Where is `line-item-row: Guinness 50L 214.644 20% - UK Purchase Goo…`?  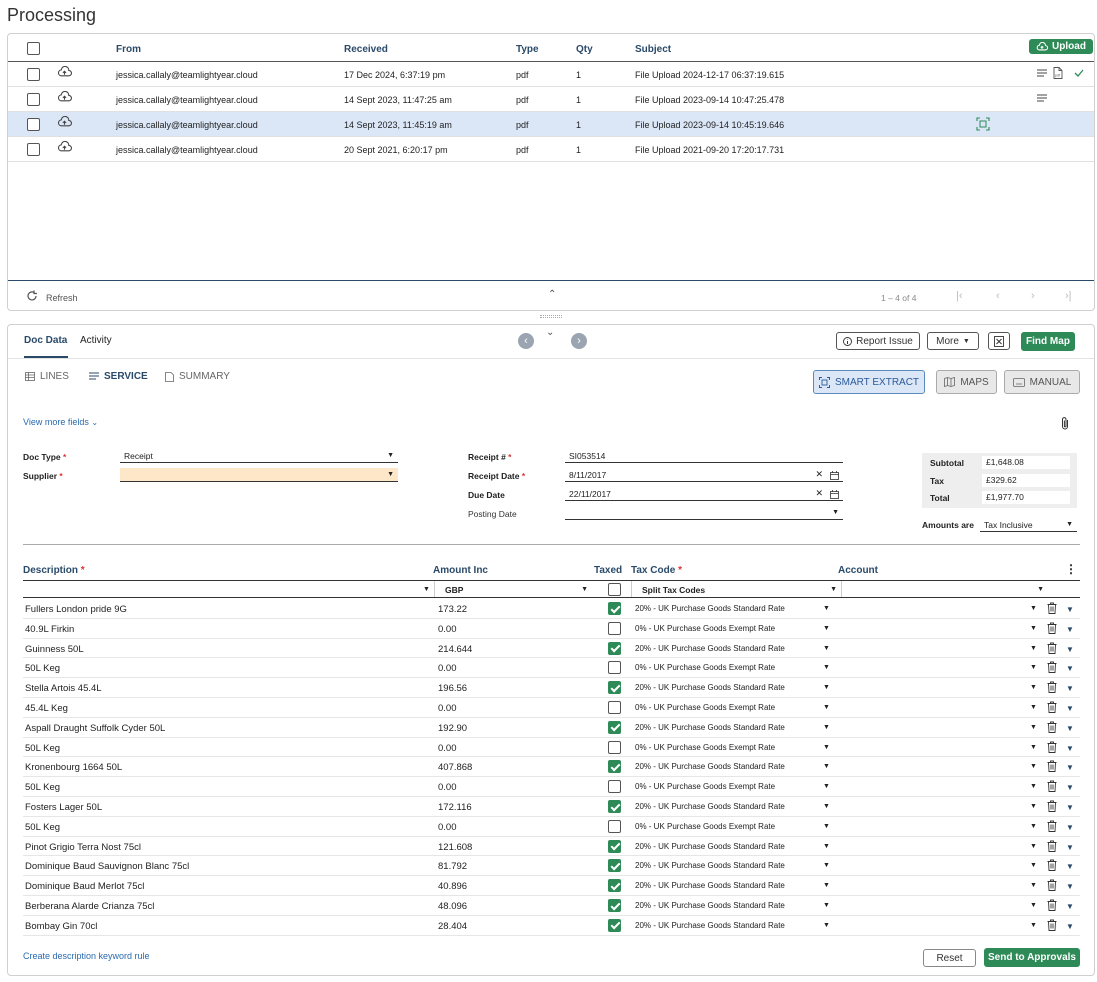
line-item-row: Guinness 50L 214.644 20% - UK Purchase Goo… is located at coordinates (551, 649).